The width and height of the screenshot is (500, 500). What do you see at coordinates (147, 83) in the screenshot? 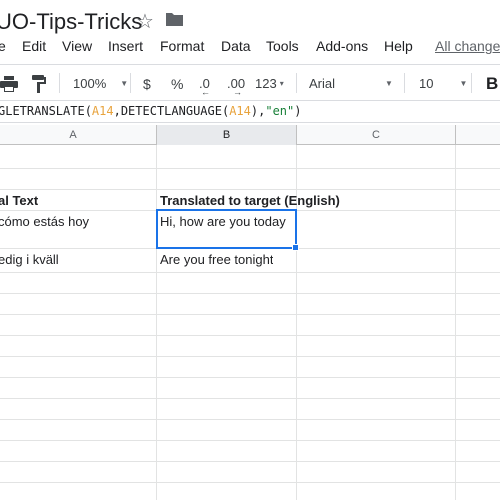
I see `currency-format-button: $` at bounding box center [147, 83].